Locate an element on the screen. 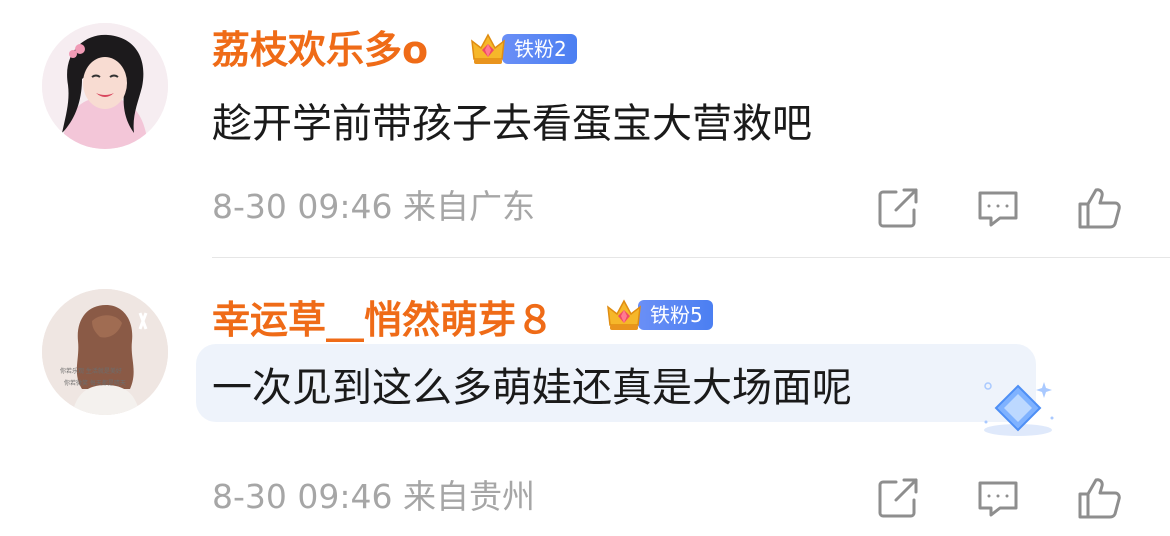 The image size is (1170, 536). avatar-caption: 你若乐观 生活就是美好 is located at coordinates (91, 371).